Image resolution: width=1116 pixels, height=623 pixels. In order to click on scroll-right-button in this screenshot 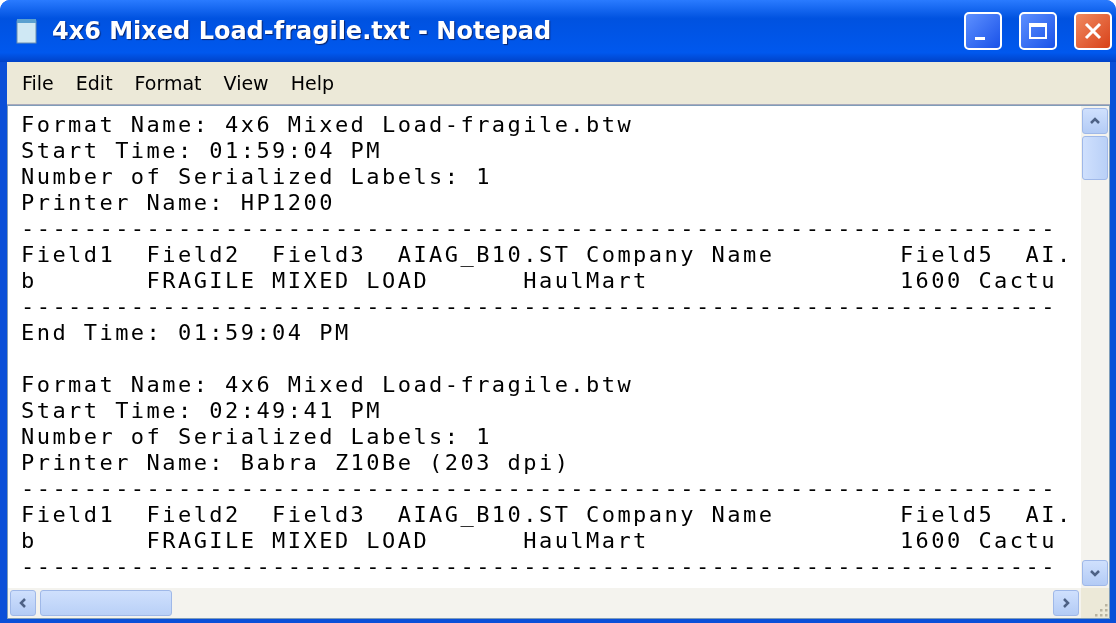, I will do `click(1066, 603)`.